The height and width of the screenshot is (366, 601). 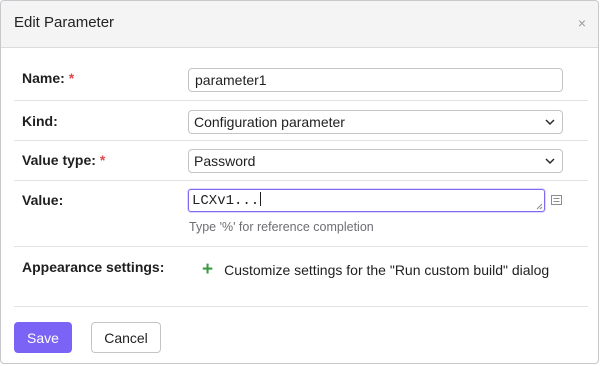 I want to click on kind-select-value: Configuration parameter, so click(x=269, y=122).